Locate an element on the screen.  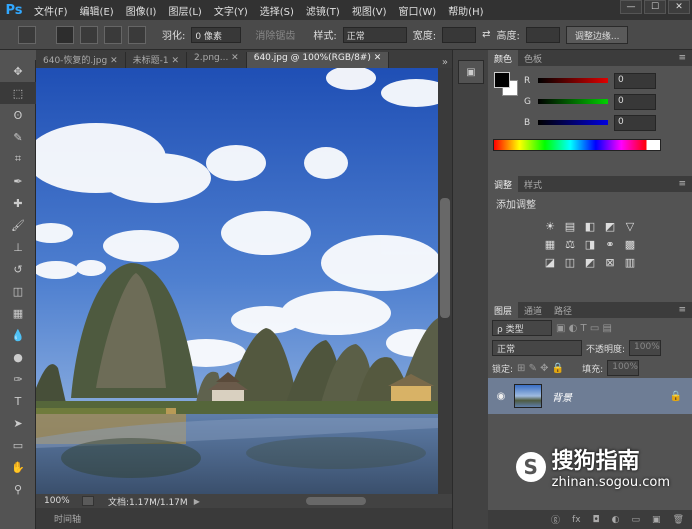
levels-icon: ▤ is located at coordinates (570, 226).